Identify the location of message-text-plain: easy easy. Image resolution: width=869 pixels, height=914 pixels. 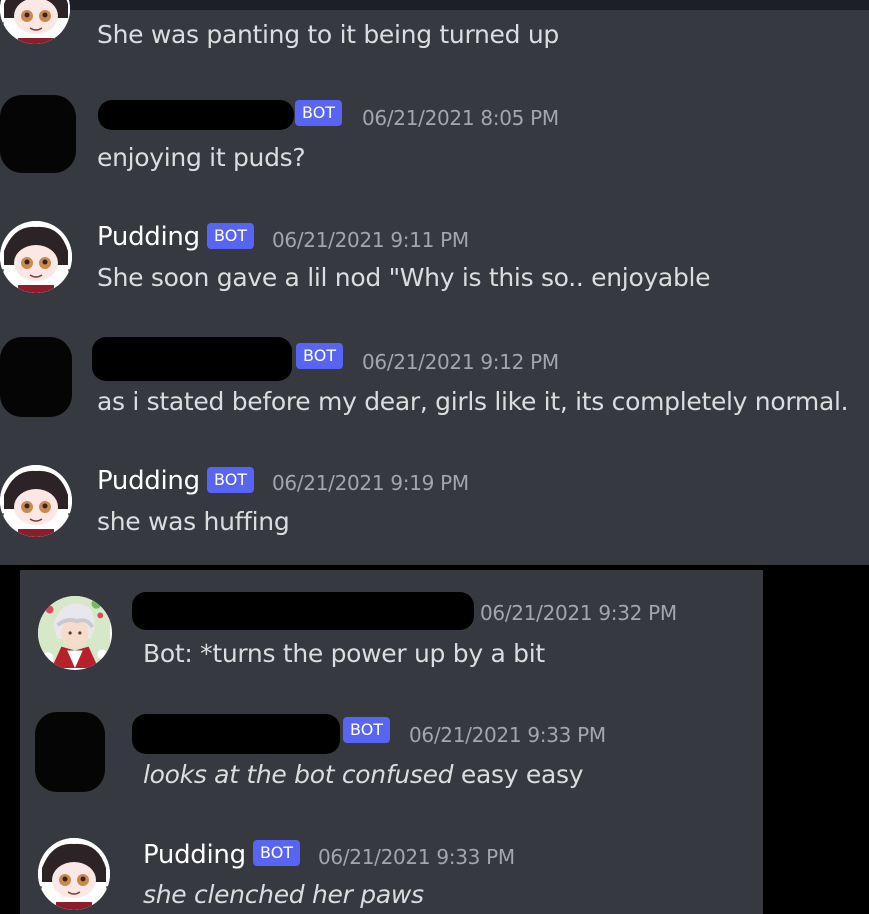
(518, 774).